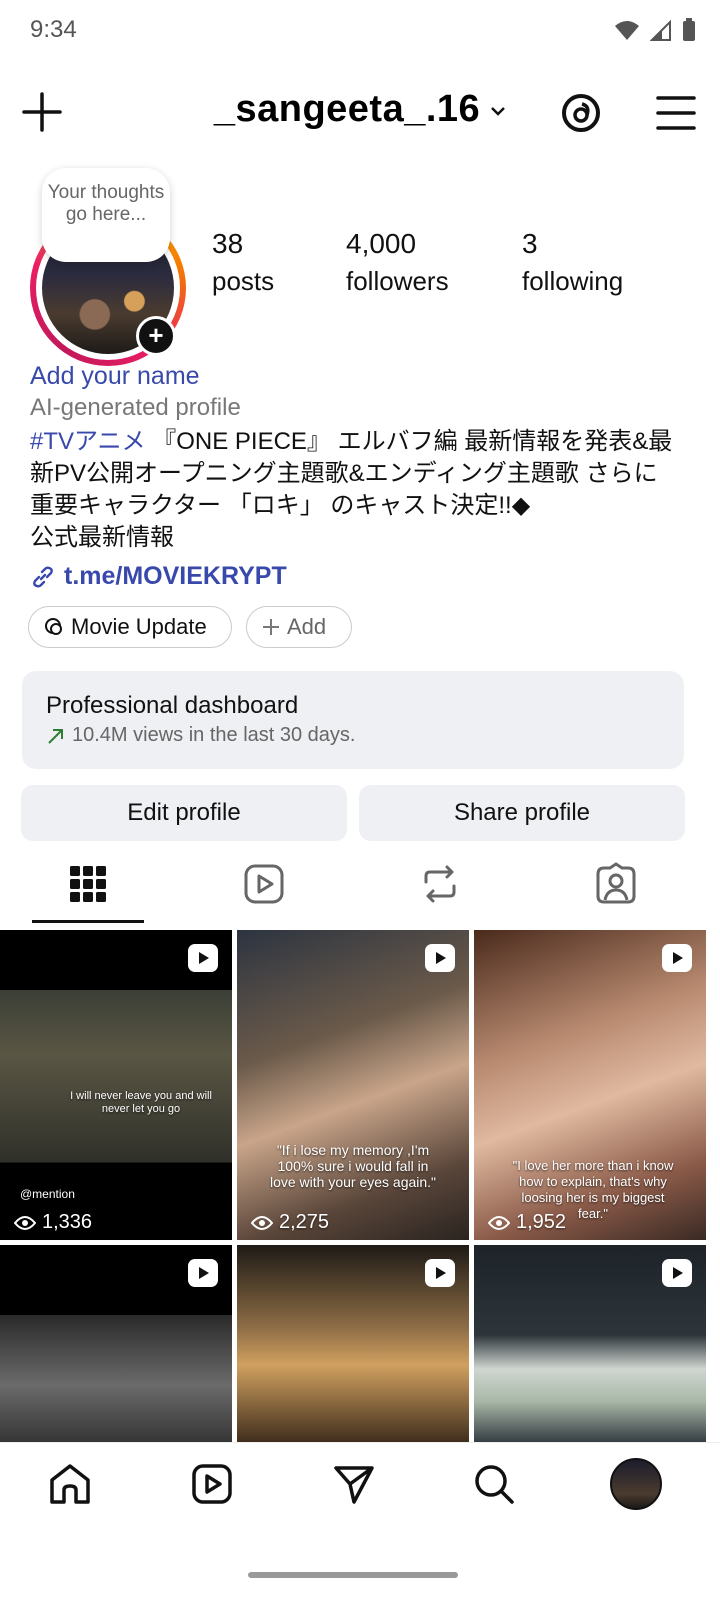 The width and height of the screenshot is (720, 1601). What do you see at coordinates (43, 576) in the screenshot?
I see `link-icon` at bounding box center [43, 576].